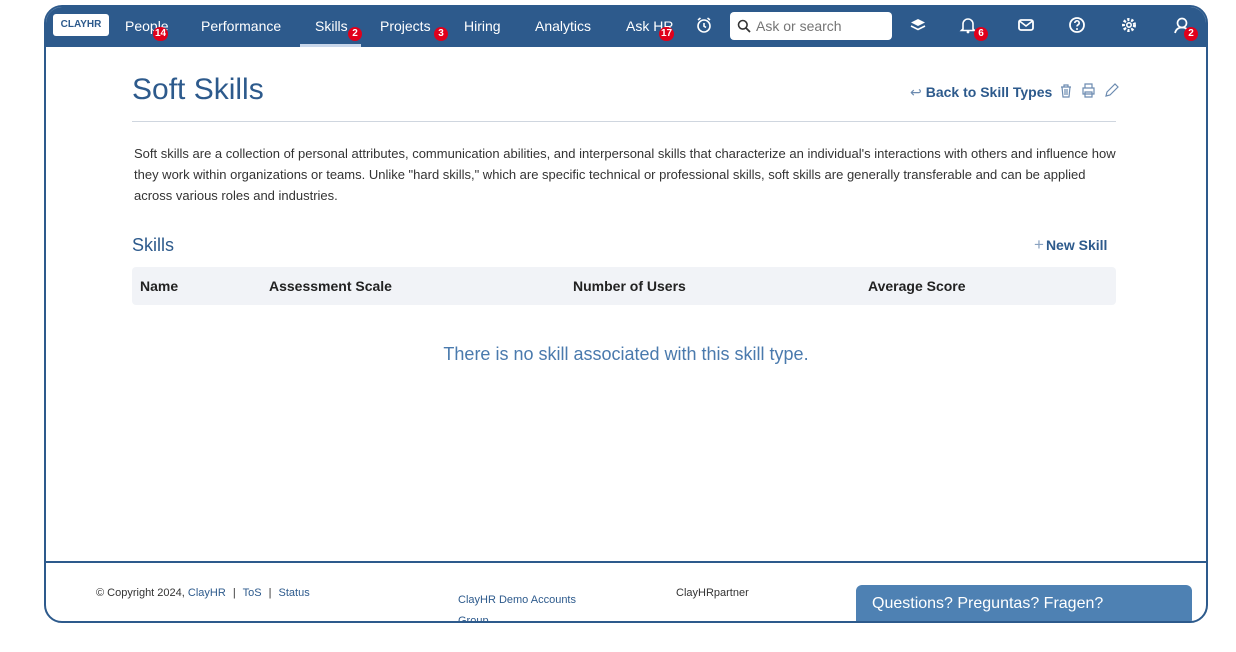 The height and width of the screenshot is (652, 1236). Describe the element at coordinates (153, 245) in the screenshot. I see `skills-section-title: Skills` at that location.